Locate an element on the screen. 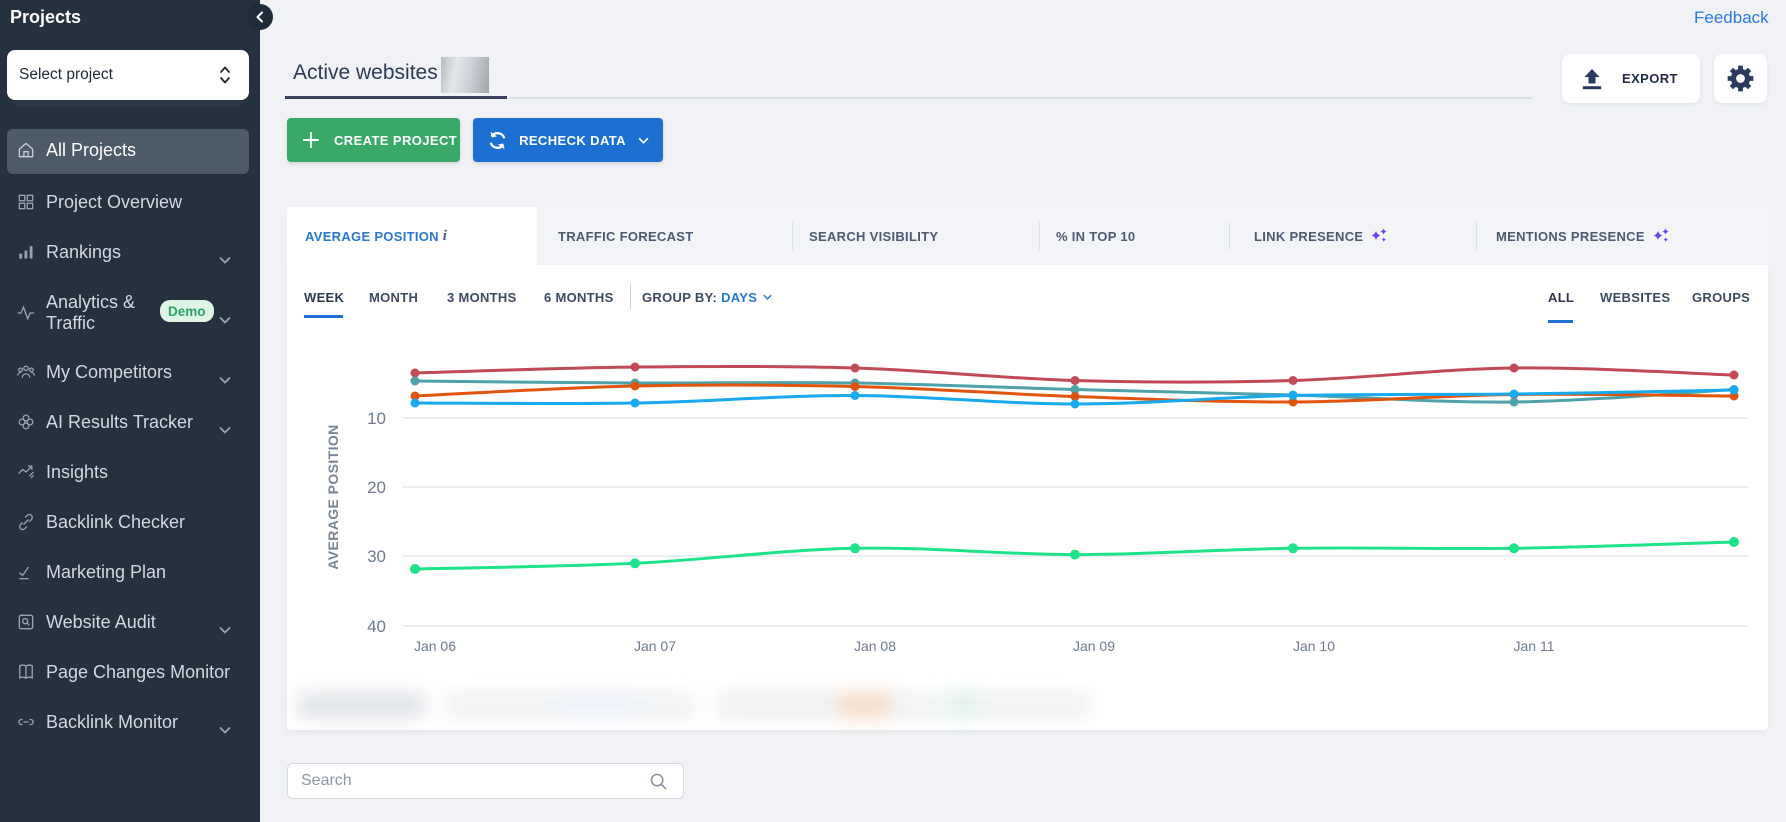 The image size is (1786, 822). svg-text: 10 is located at coordinates (376, 418).